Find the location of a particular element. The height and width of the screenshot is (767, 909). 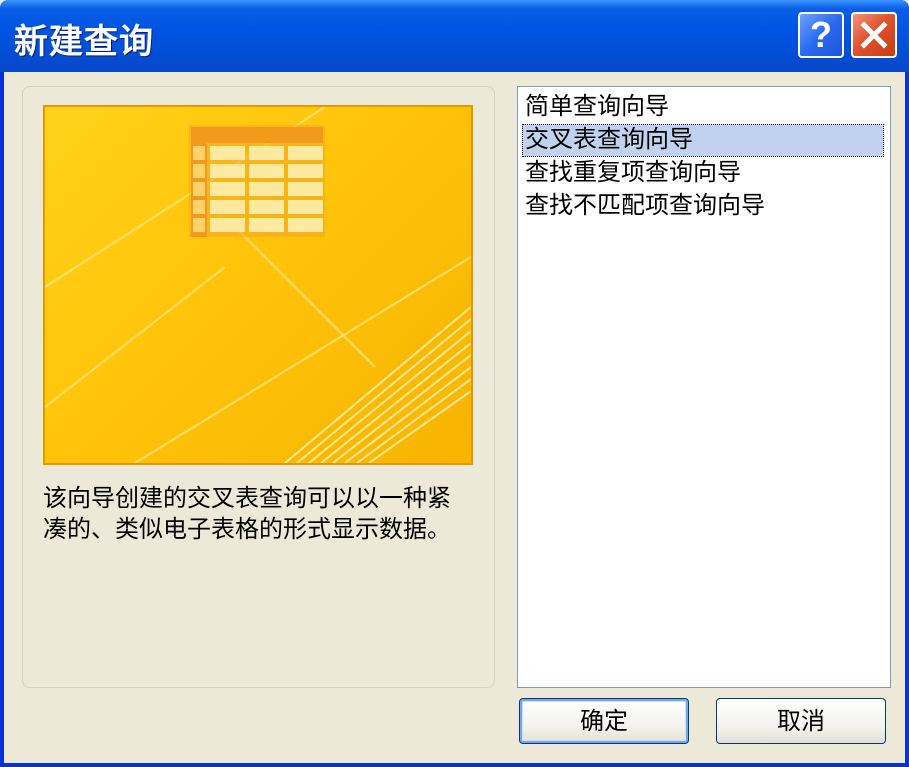

close-button is located at coordinates (874, 35).